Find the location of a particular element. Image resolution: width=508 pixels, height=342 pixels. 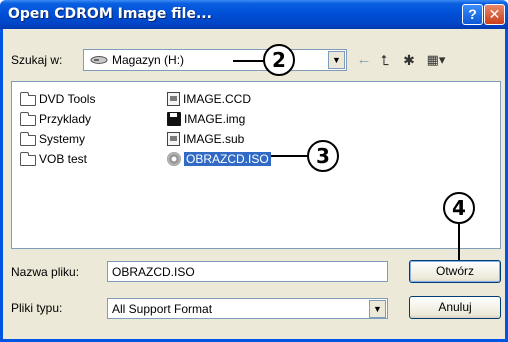

look-in-dropdown: Magazyn (H:) ▼ is located at coordinates (215, 60).